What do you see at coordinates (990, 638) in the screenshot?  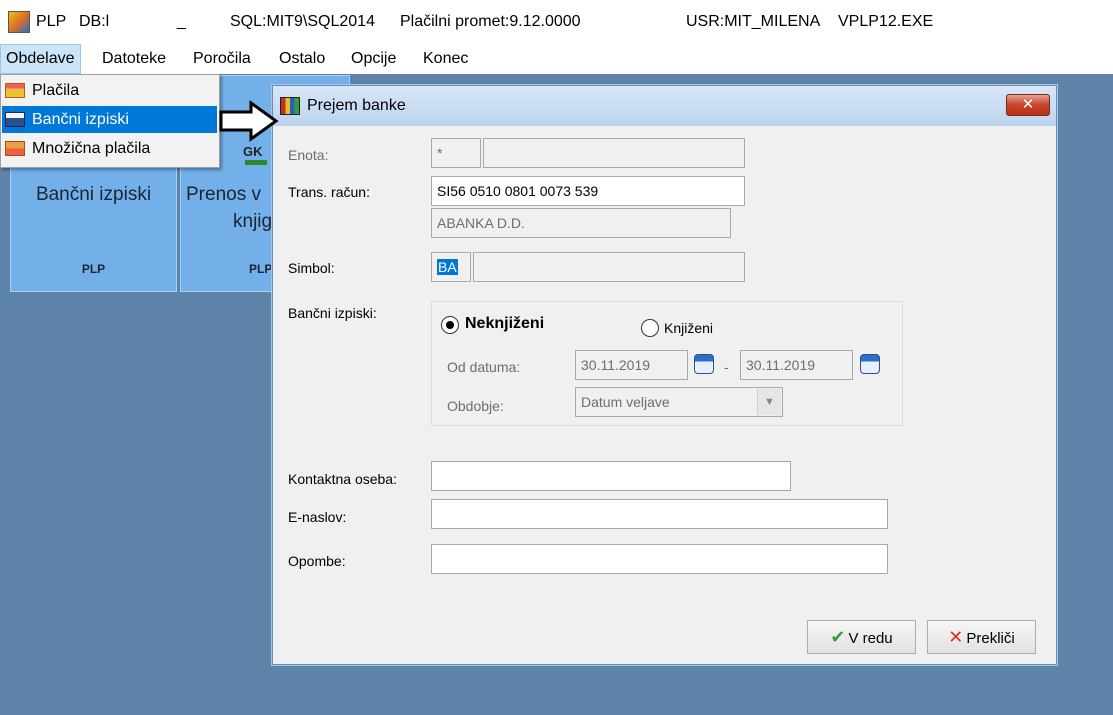 I see `cancel-button-label: Prekliči` at bounding box center [990, 638].